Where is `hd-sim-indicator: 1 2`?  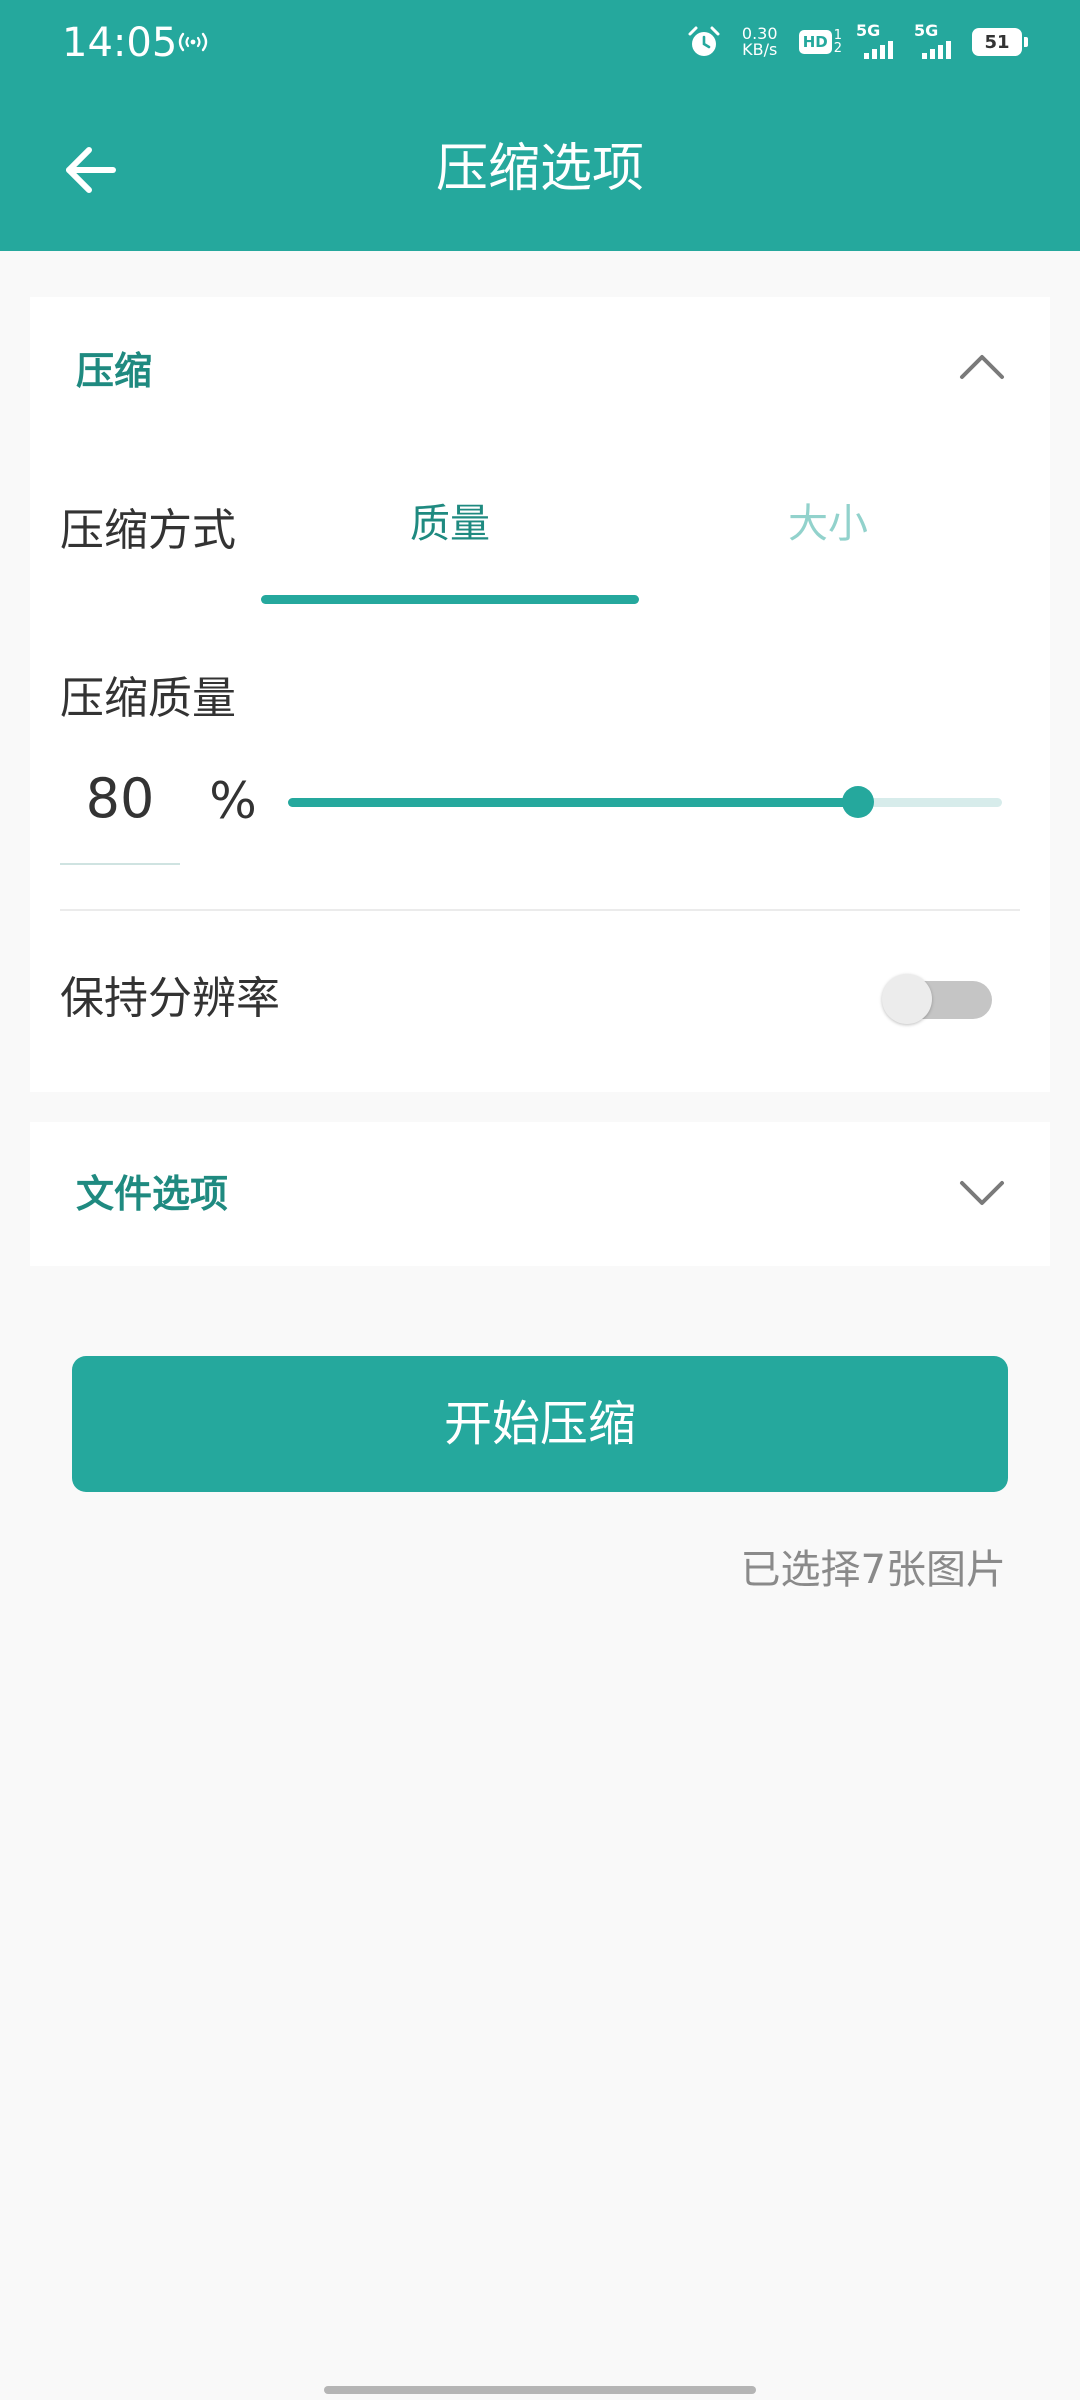 hd-sim-indicator: 1 2 is located at coordinates (838, 42).